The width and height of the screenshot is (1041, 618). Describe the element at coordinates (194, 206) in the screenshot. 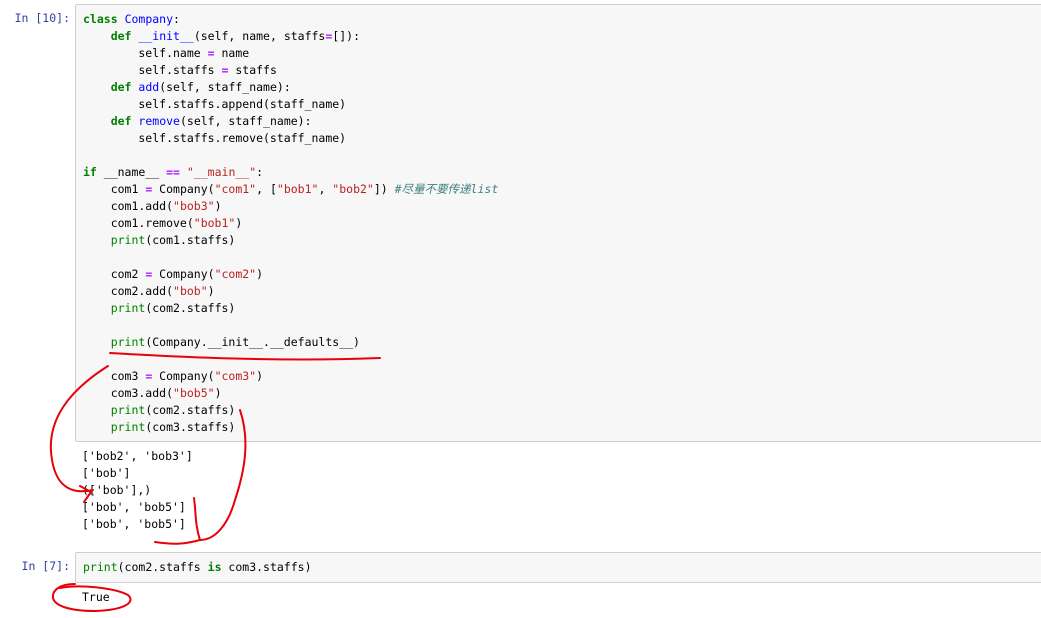

I see `code-token: "bob3"` at that location.